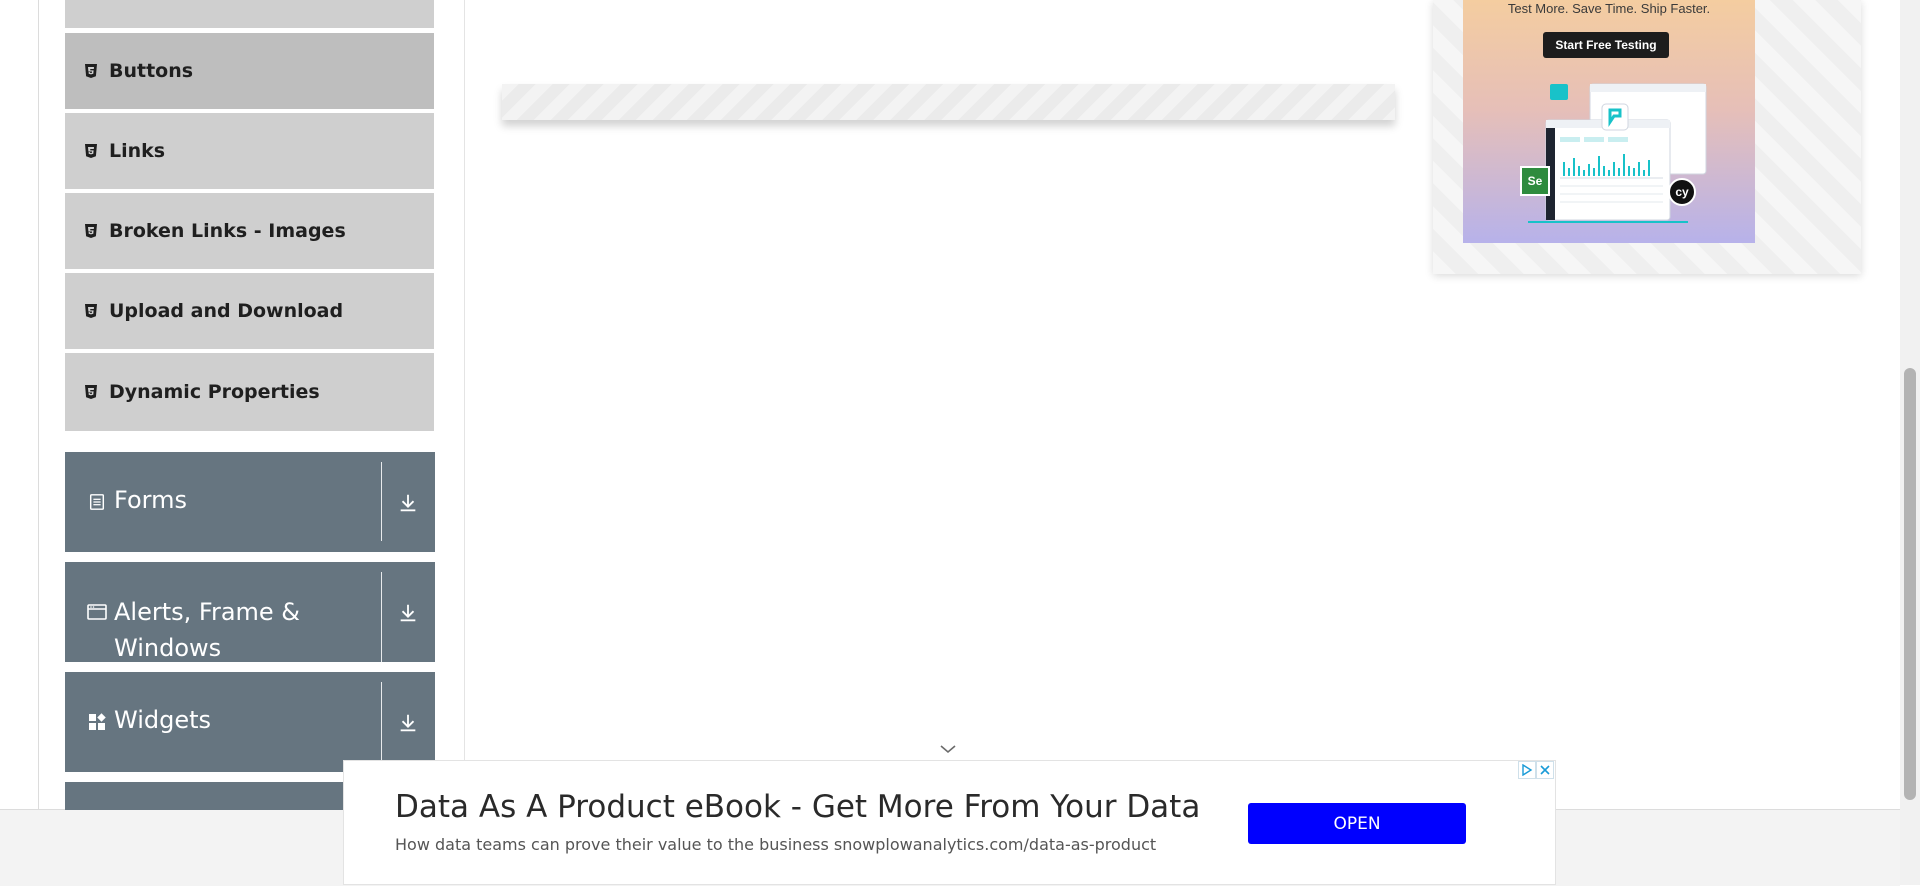 Image resolution: width=1920 pixels, height=886 pixels. I want to click on sidebar-item-label: Dynamic Properties, so click(214, 392).